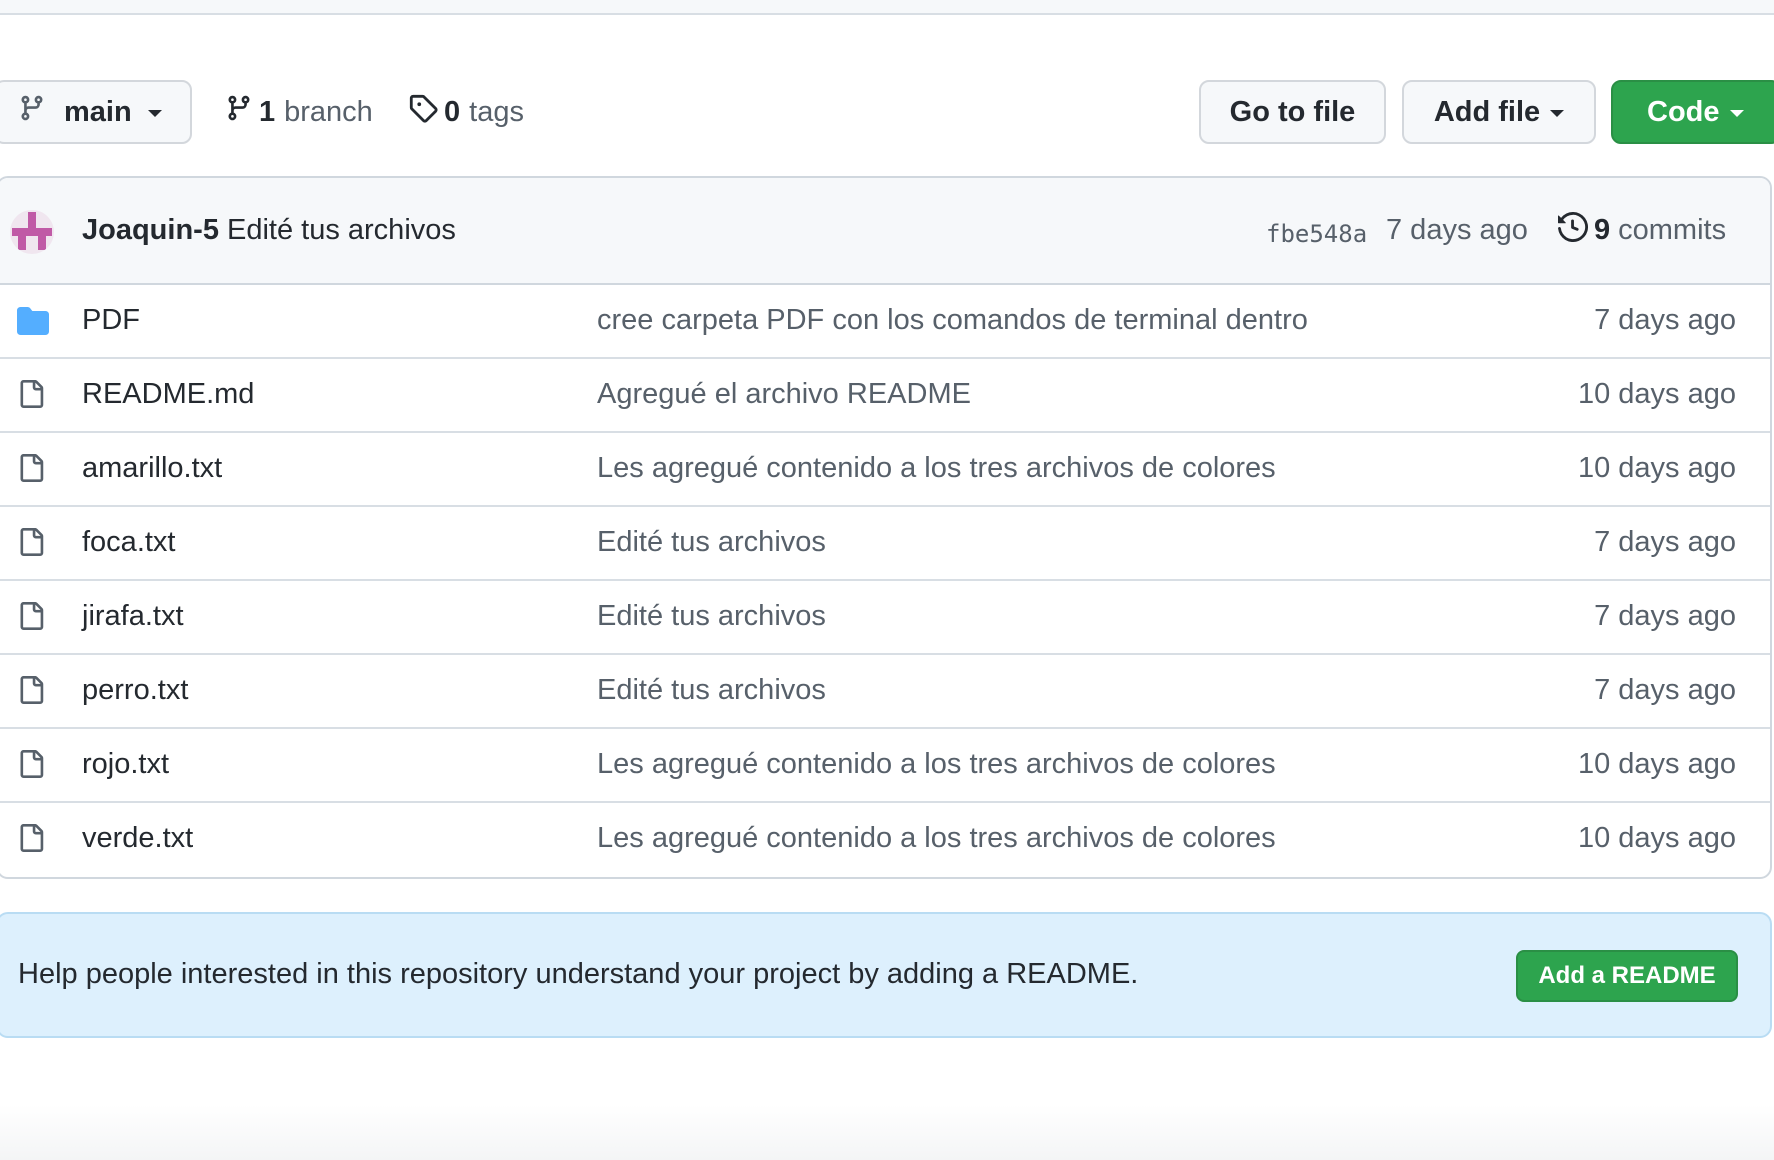 This screenshot has height=1160, width=1774. Describe the element at coordinates (784, 394) in the screenshot. I see `file-commit-message-link: Agregué el archivo README` at that location.